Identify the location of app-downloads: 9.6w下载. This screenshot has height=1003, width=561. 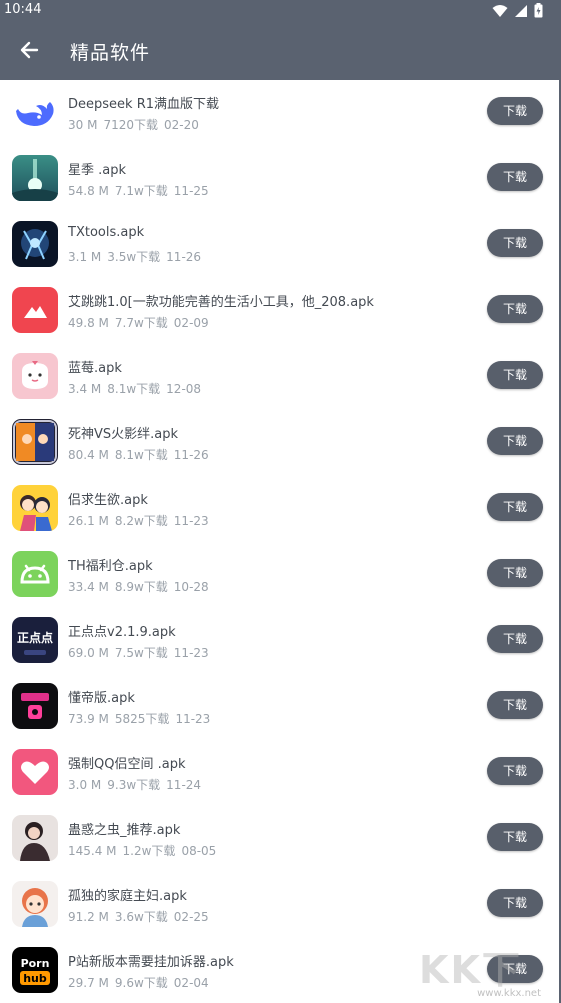
(141, 983).